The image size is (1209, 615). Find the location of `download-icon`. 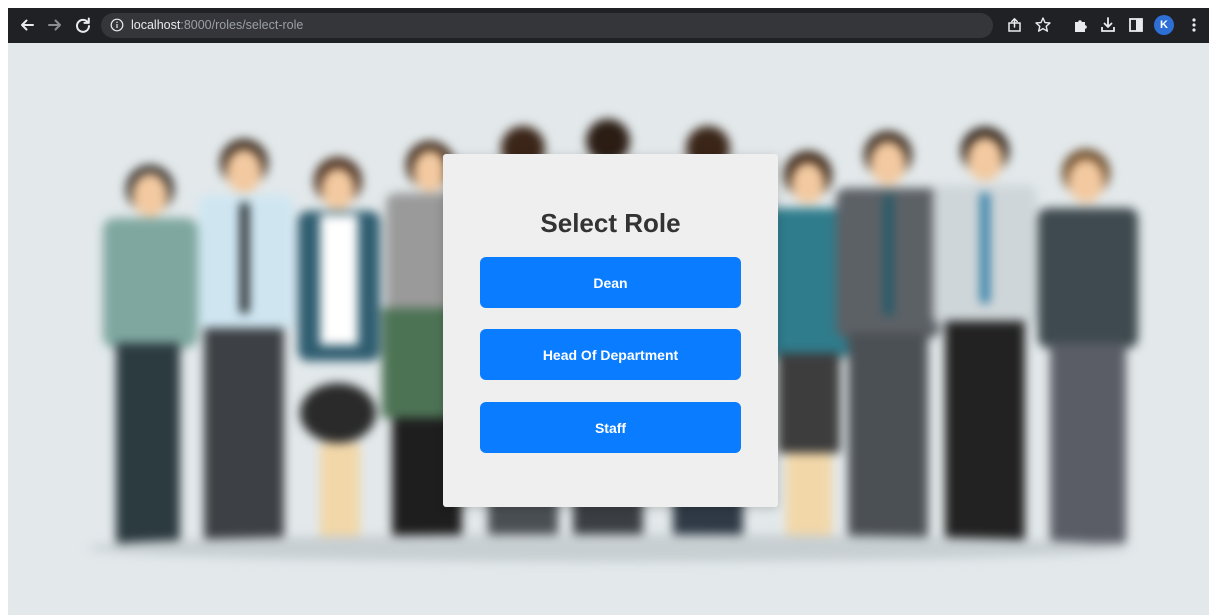

download-icon is located at coordinates (1108, 25).